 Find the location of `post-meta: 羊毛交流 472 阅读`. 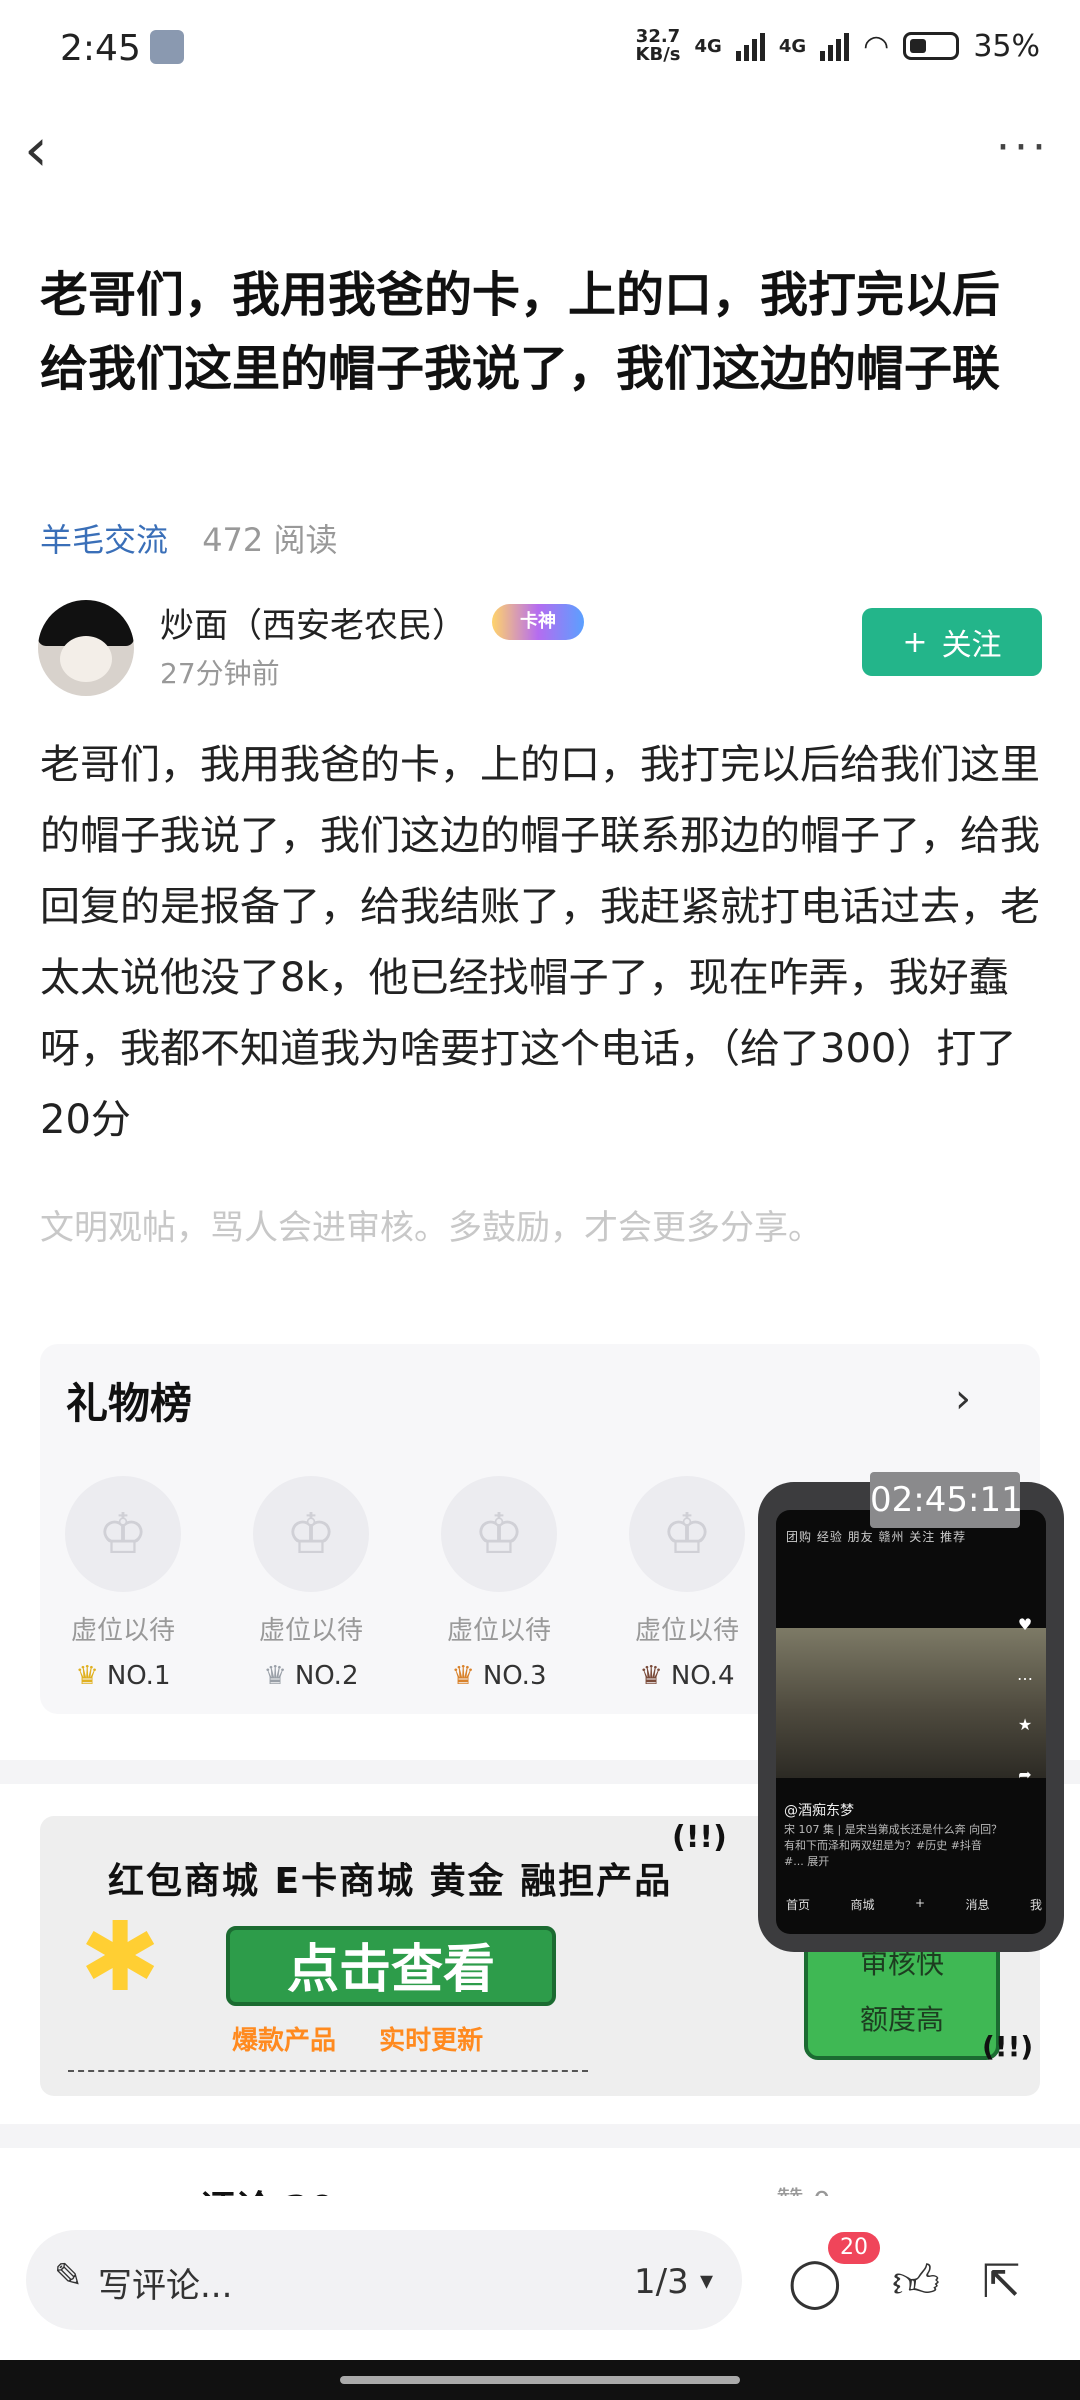

post-meta: 羊毛交流 472 阅读 is located at coordinates (188, 538).